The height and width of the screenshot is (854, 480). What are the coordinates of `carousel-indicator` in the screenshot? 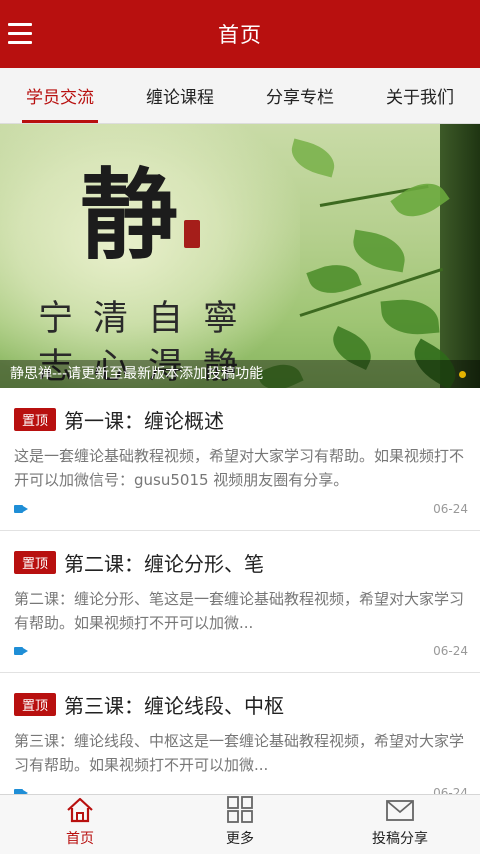 It's located at (462, 374).